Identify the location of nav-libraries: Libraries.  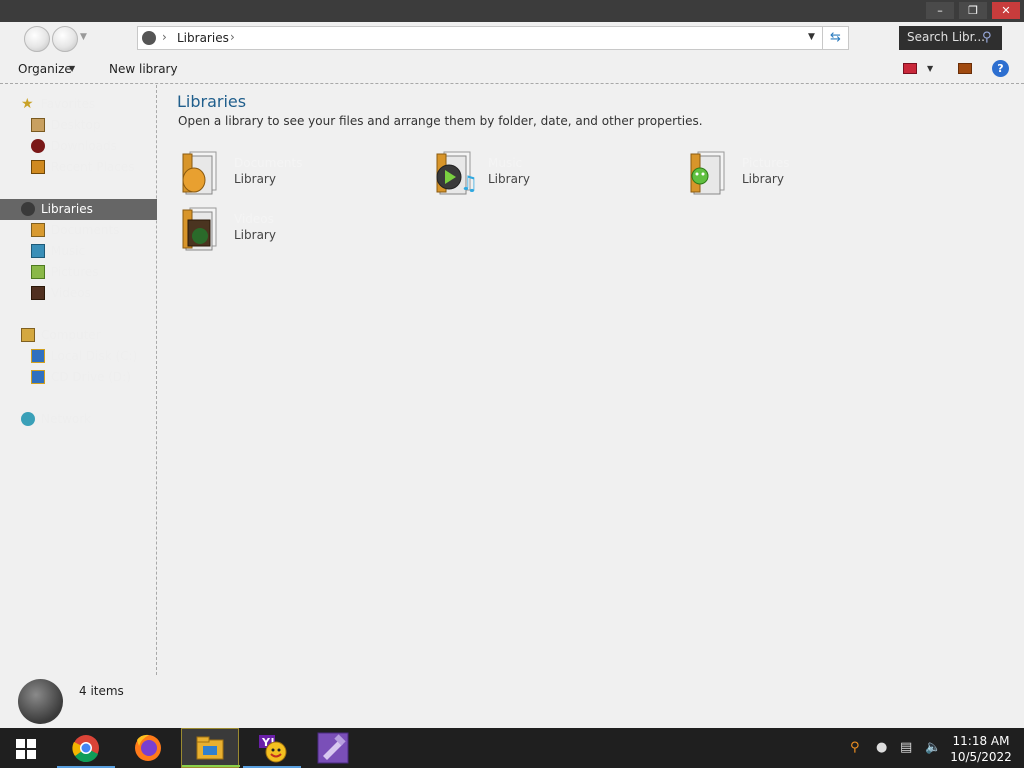
(78, 209).